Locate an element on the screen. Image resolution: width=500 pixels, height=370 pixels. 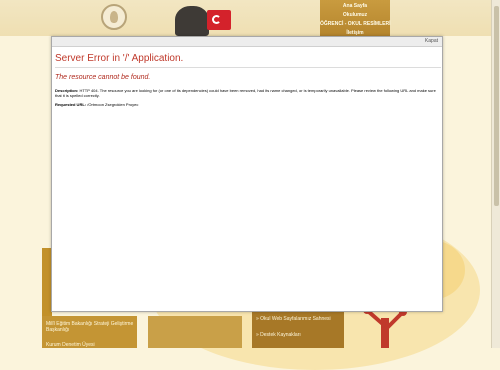
middle-info-box is located at coordinates (195, 332).